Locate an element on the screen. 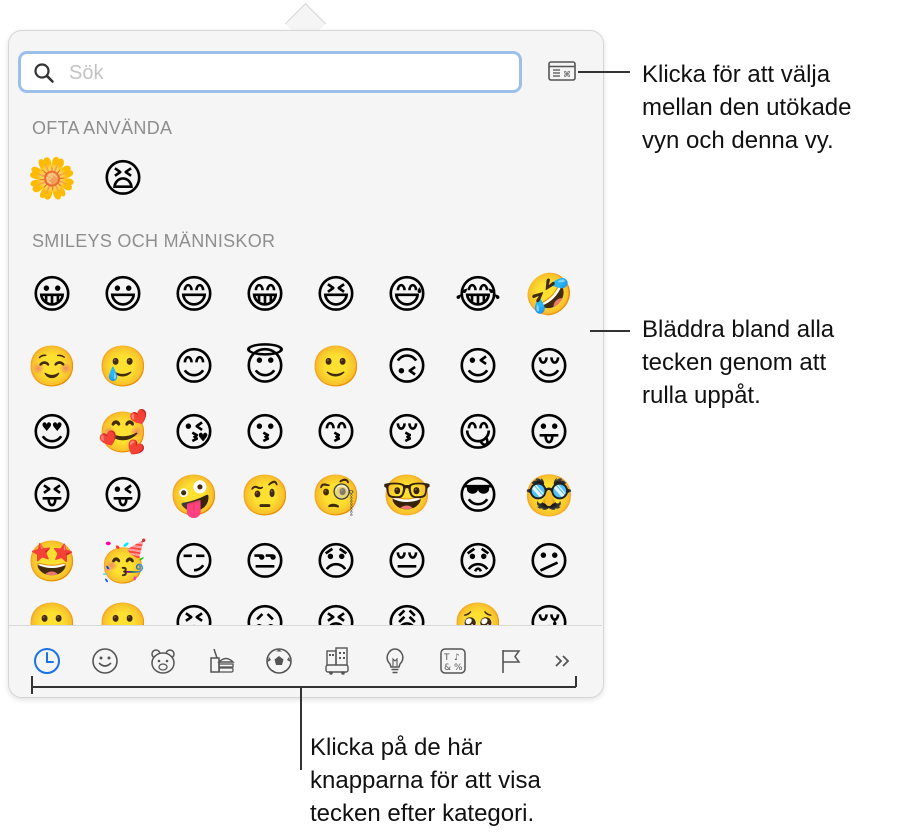  soccer-ball-icon is located at coordinates (279, 661).